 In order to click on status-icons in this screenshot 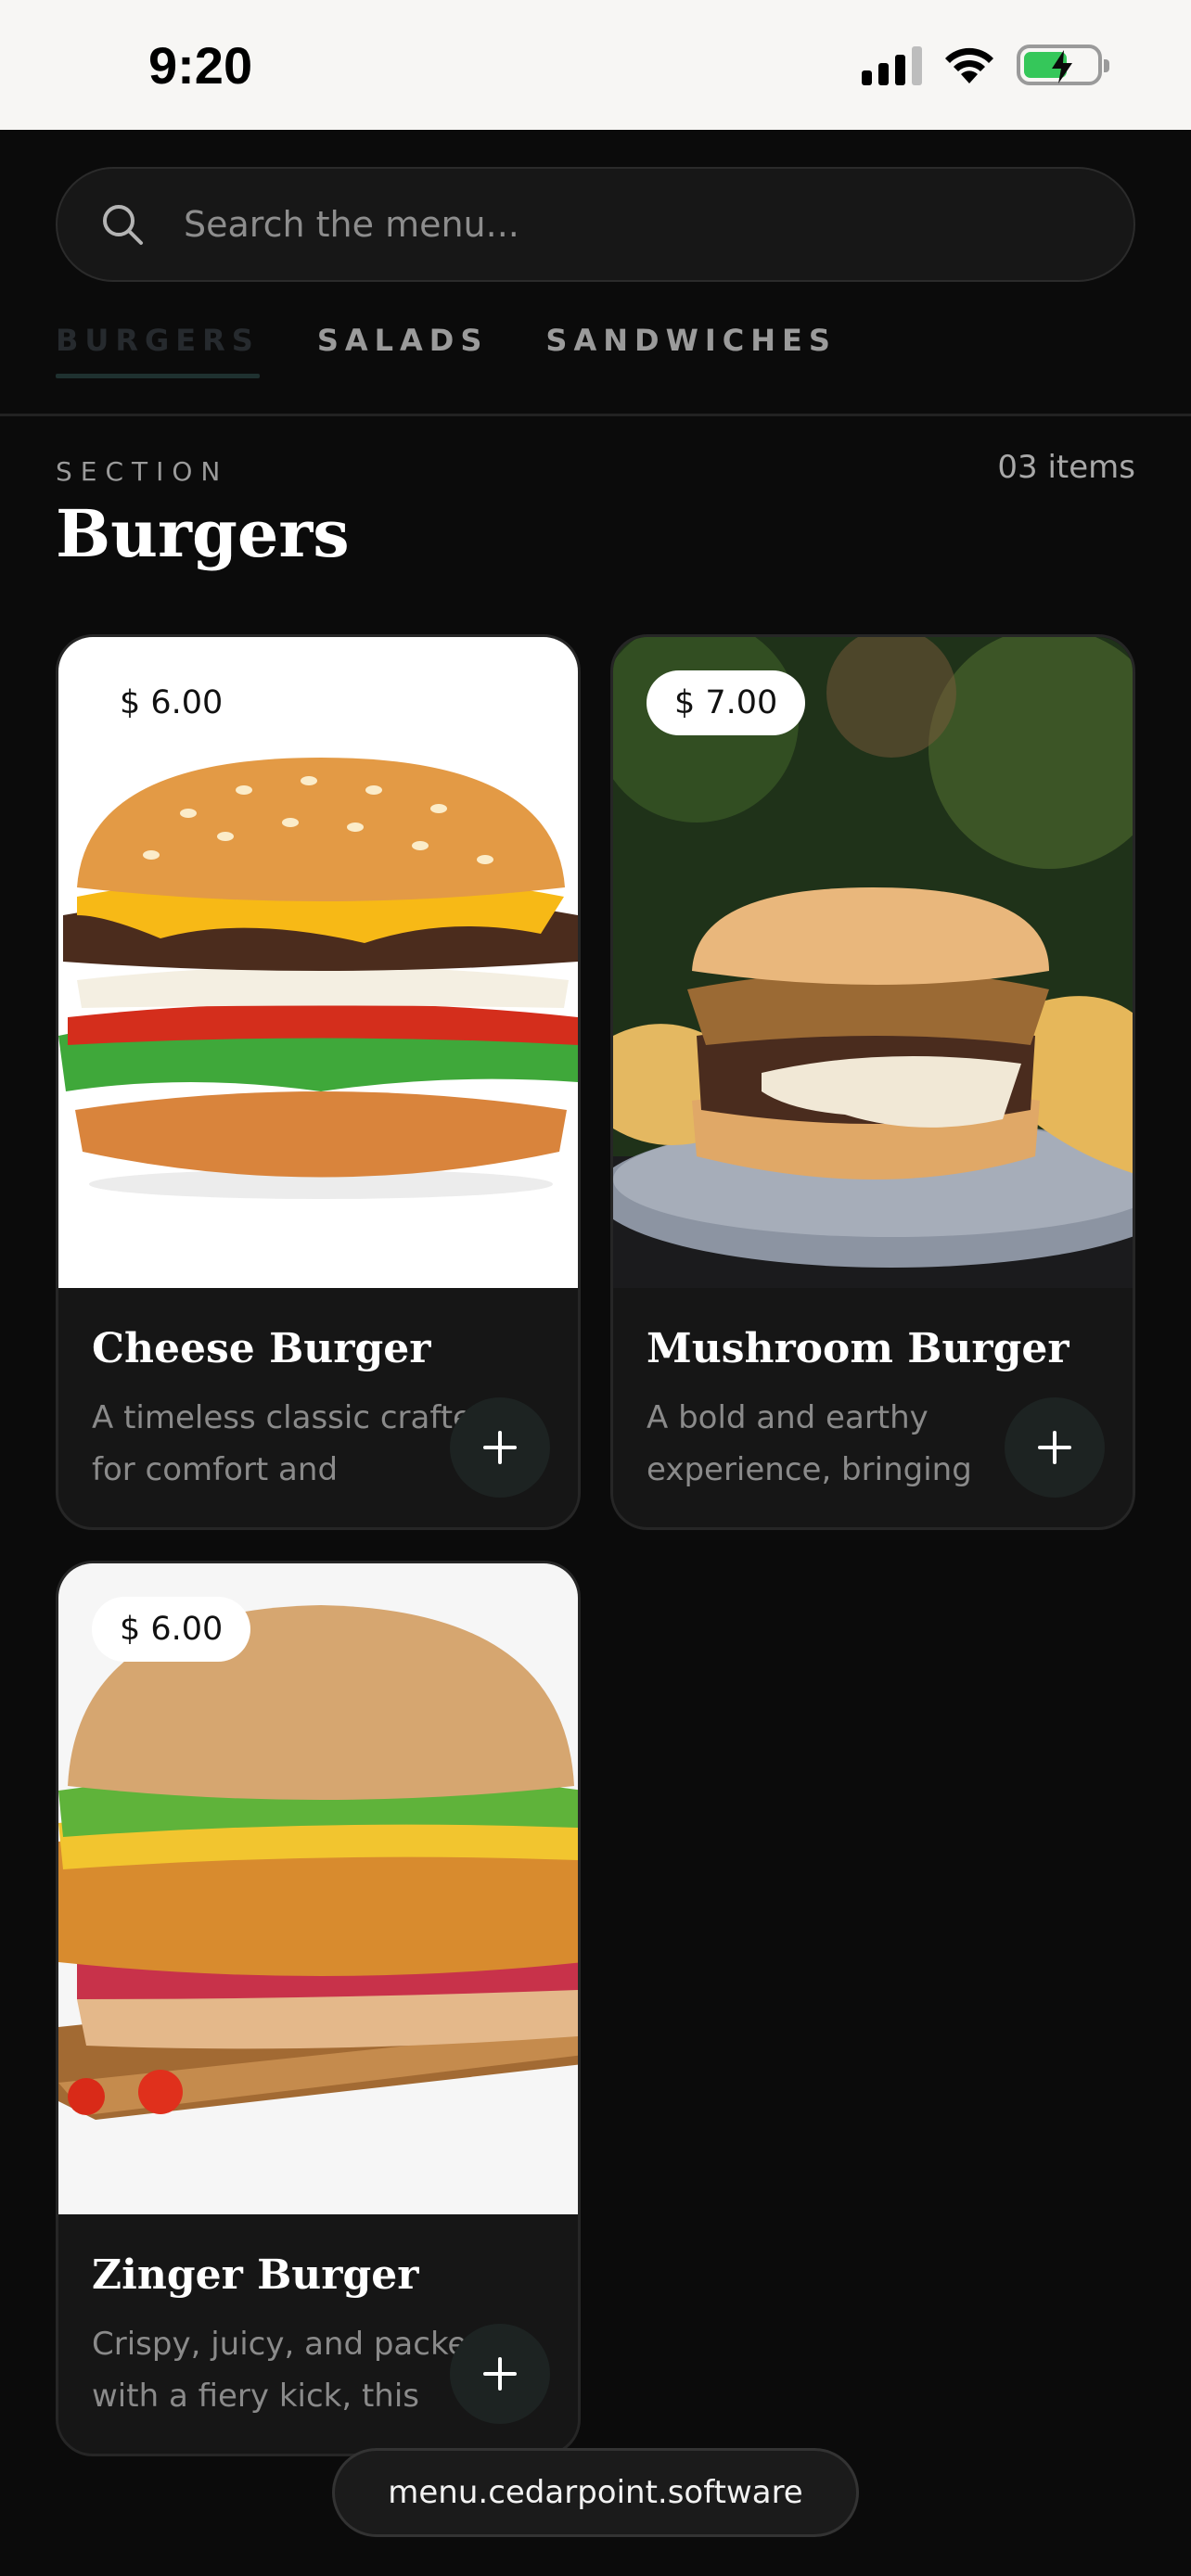, I will do `click(985, 65)`.